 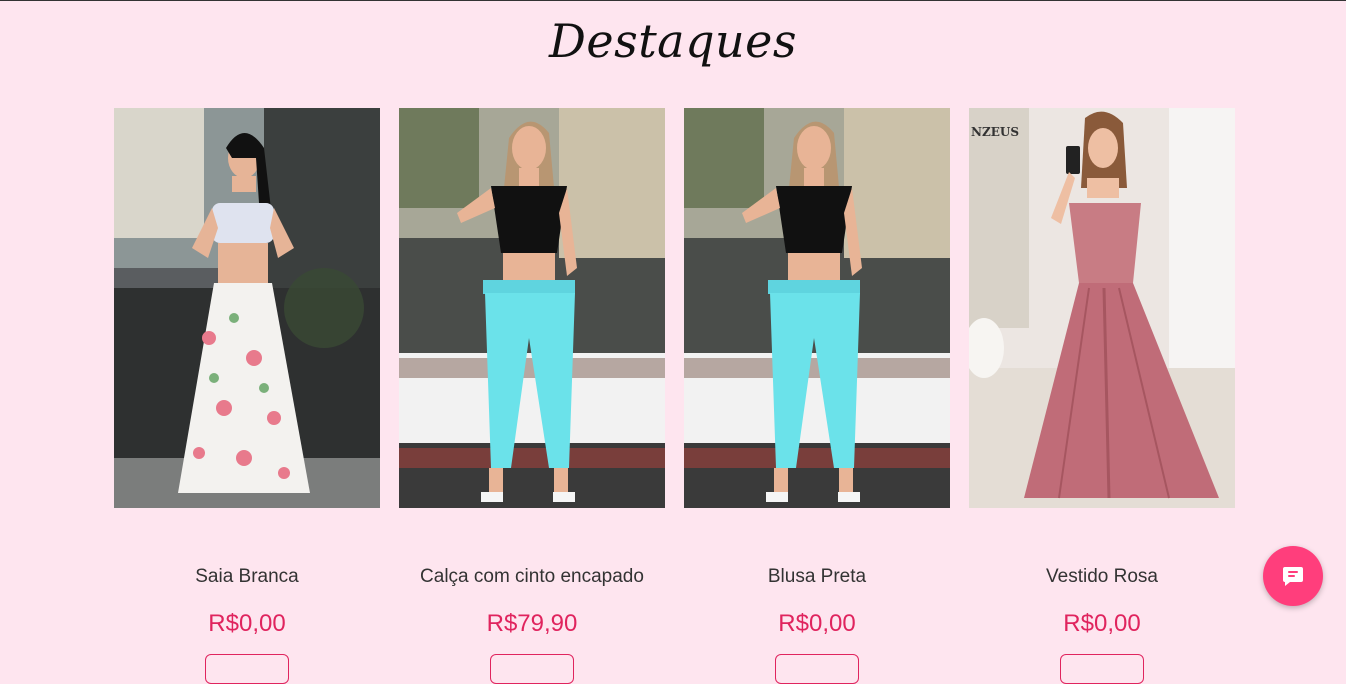 I want to click on chat-button, so click(x=1293, y=576).